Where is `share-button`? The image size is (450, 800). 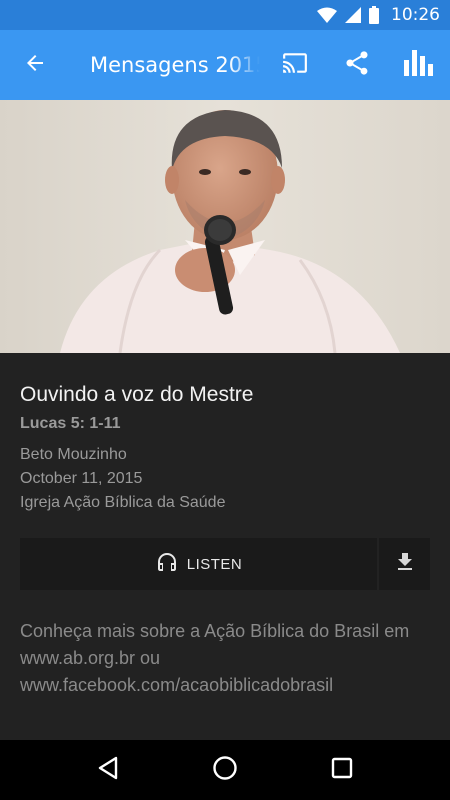
share-button is located at coordinates (357, 65).